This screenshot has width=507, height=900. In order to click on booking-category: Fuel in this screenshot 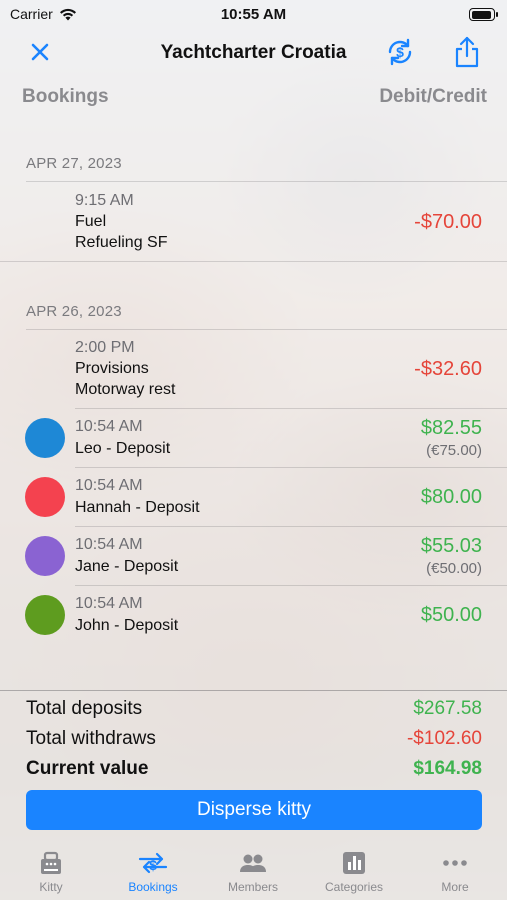, I will do `click(91, 221)`.